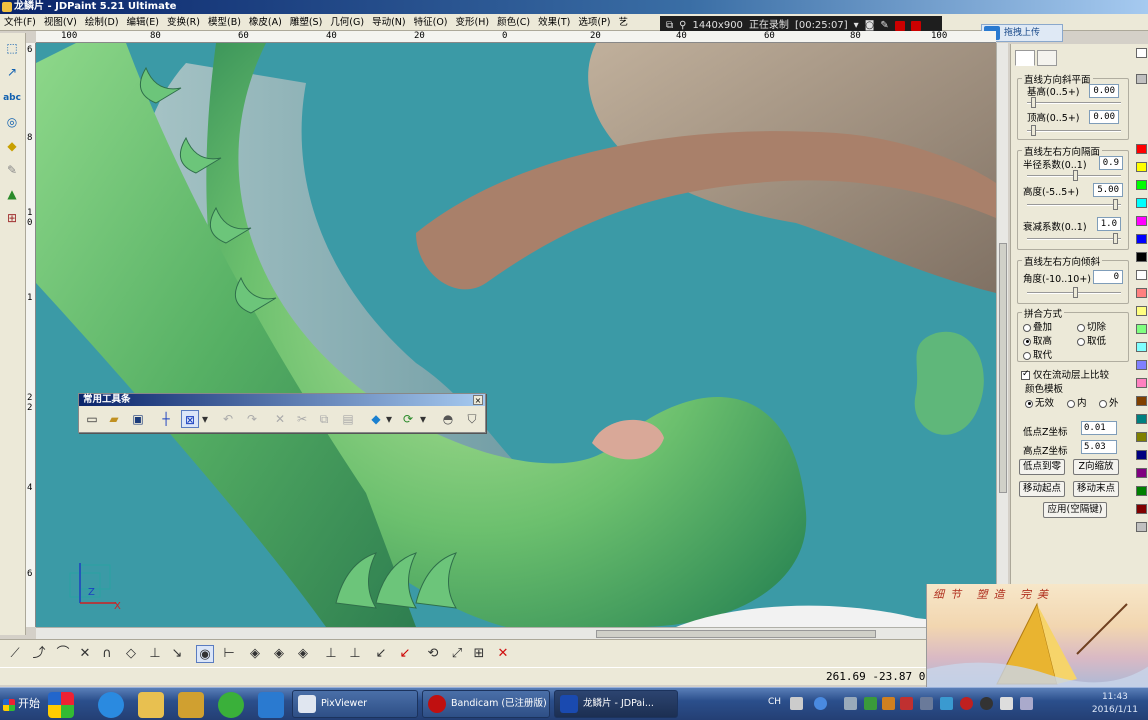 Image resolution: width=1148 pixels, height=720 pixels. What do you see at coordinates (355, 704) in the screenshot?
I see `task-pixviewer: PixViewer` at bounding box center [355, 704].